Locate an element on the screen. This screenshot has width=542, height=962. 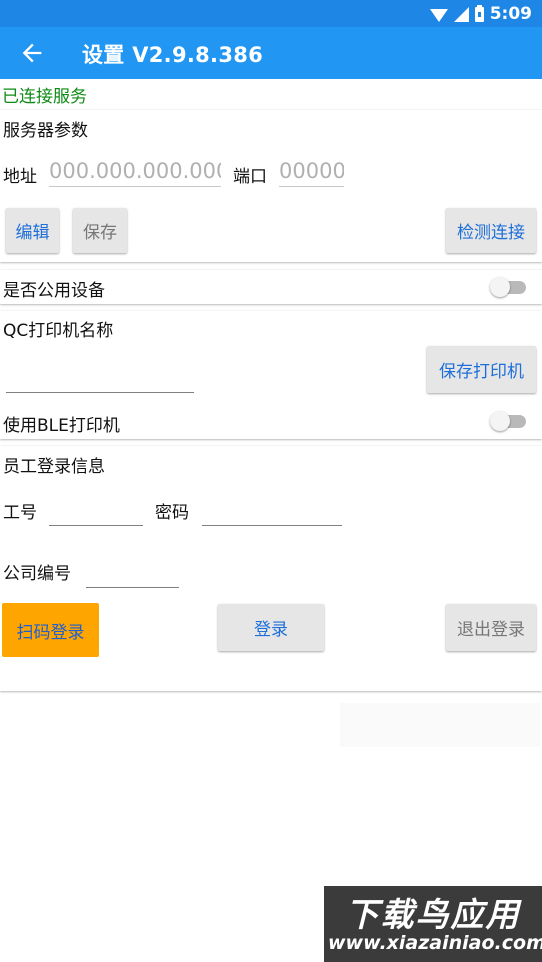
printer-card: QC打印机名称 保存打印机 使用BLE打印机 is located at coordinates (271, 375).